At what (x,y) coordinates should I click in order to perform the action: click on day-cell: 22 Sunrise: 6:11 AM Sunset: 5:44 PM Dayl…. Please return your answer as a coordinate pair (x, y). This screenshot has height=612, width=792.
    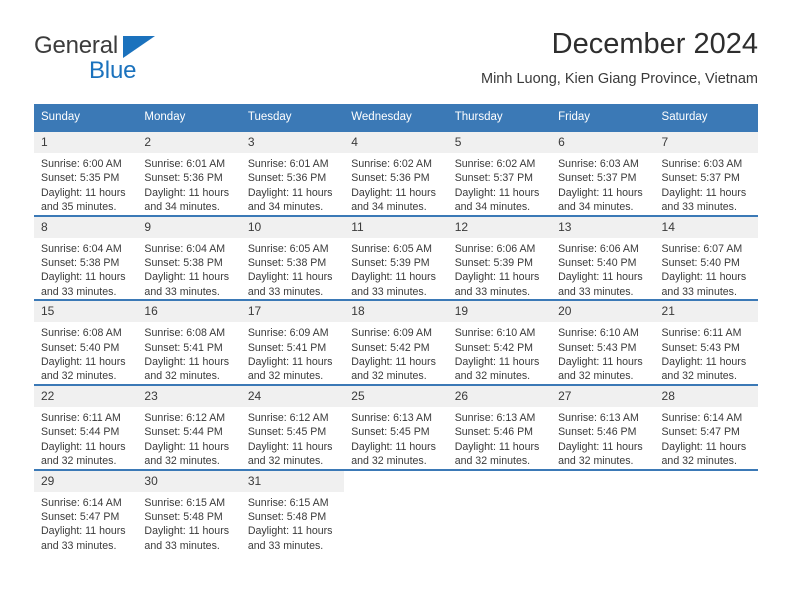
    Looking at the image, I should click on (86, 426).